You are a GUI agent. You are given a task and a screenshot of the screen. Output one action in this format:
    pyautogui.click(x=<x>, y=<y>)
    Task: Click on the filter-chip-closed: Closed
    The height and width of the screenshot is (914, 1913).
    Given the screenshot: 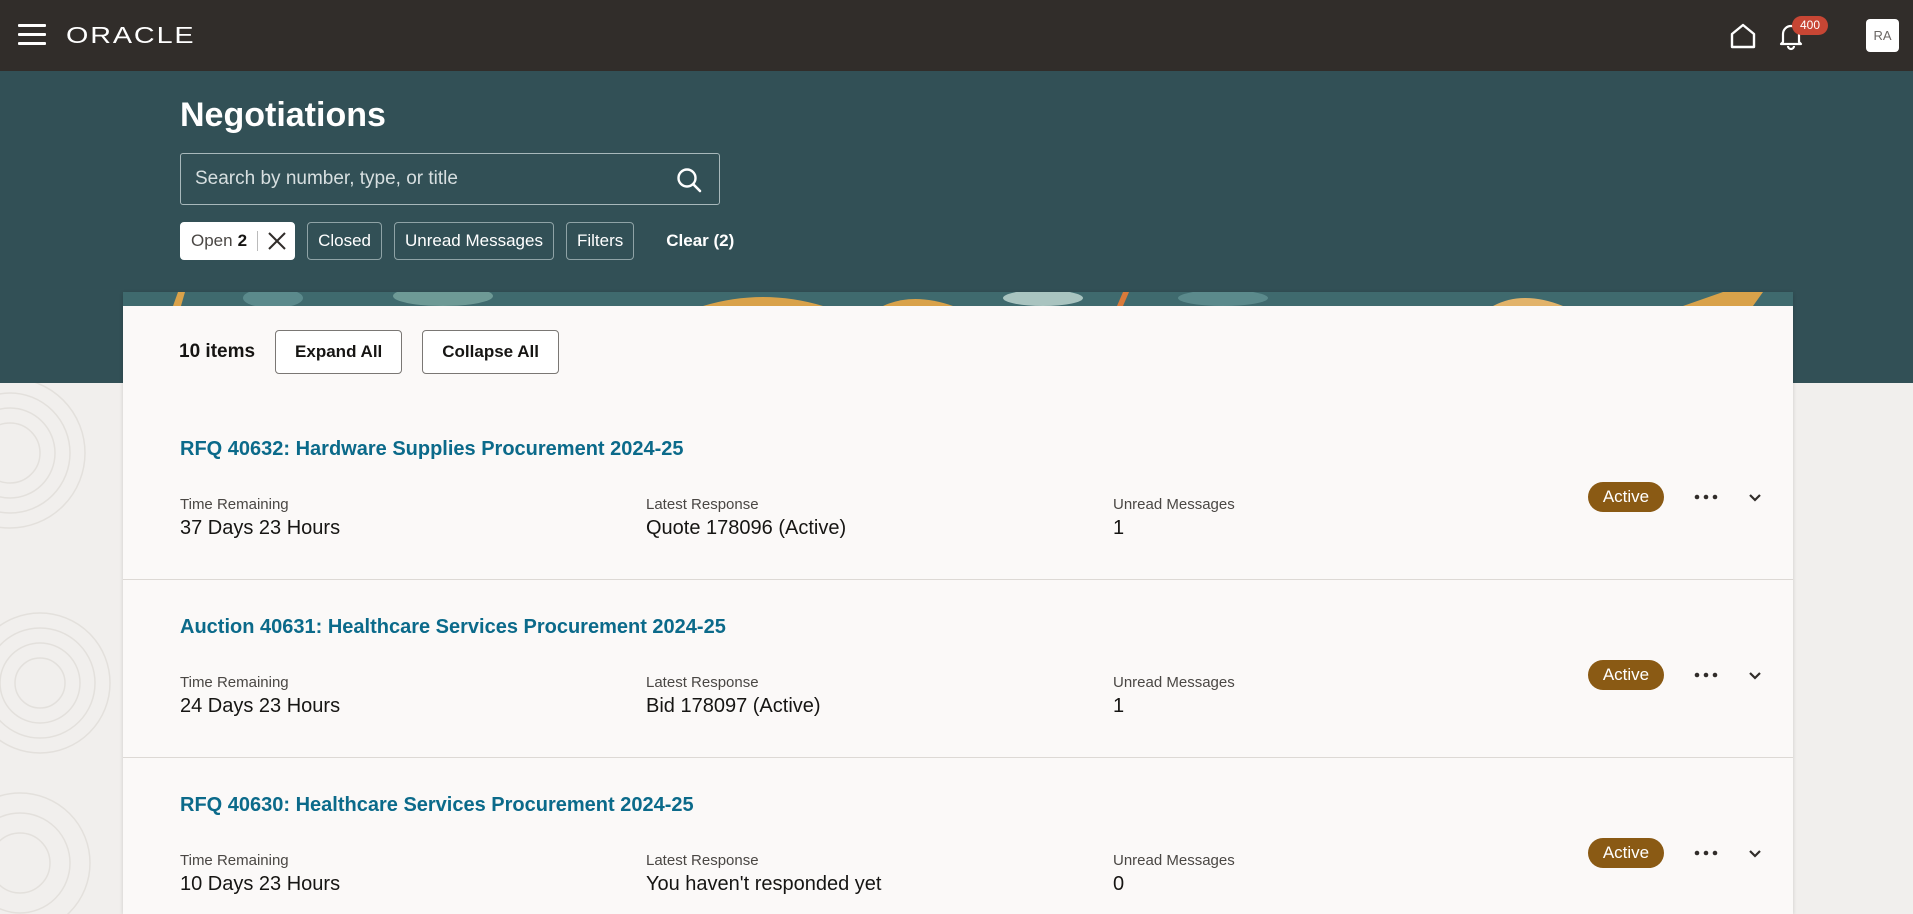 What is the action you would take?
    pyautogui.click(x=344, y=241)
    